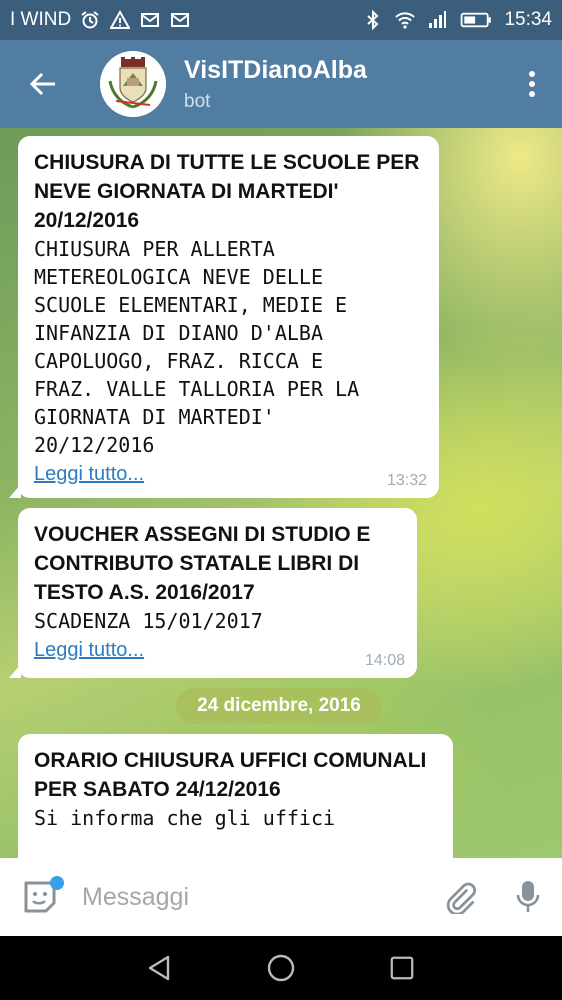  I want to click on message-time: 14:08, so click(384, 660).